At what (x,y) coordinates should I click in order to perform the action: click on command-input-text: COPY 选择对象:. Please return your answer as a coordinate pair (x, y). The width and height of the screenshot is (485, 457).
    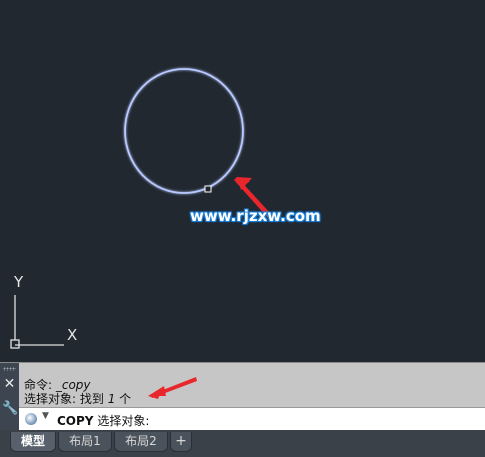
    Looking at the image, I should click on (103, 420).